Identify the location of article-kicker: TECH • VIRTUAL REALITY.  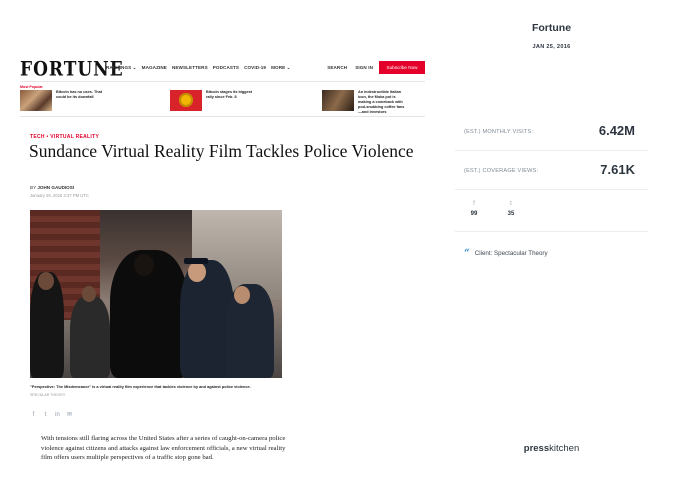
(64, 137).